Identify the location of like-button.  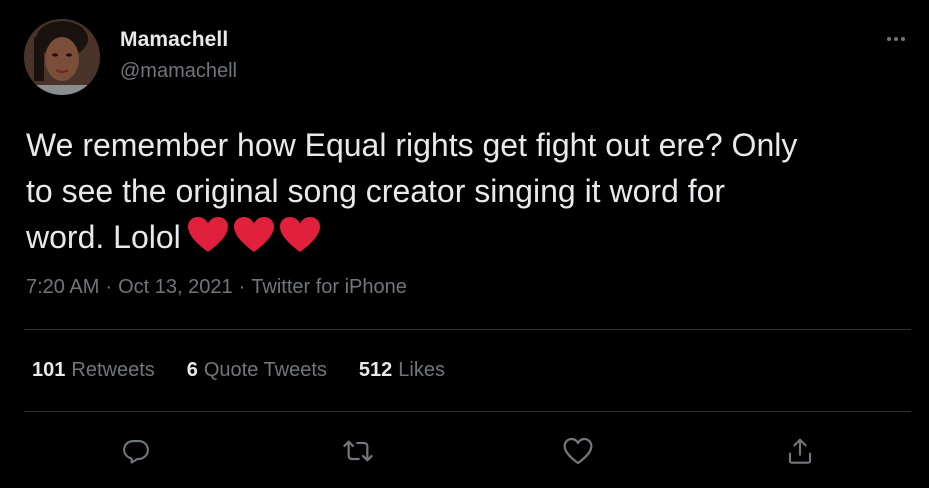
(578, 451).